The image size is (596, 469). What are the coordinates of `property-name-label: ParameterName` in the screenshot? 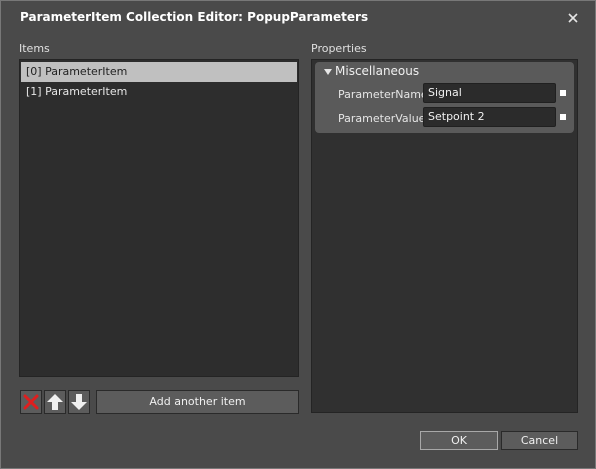 It's located at (383, 94).